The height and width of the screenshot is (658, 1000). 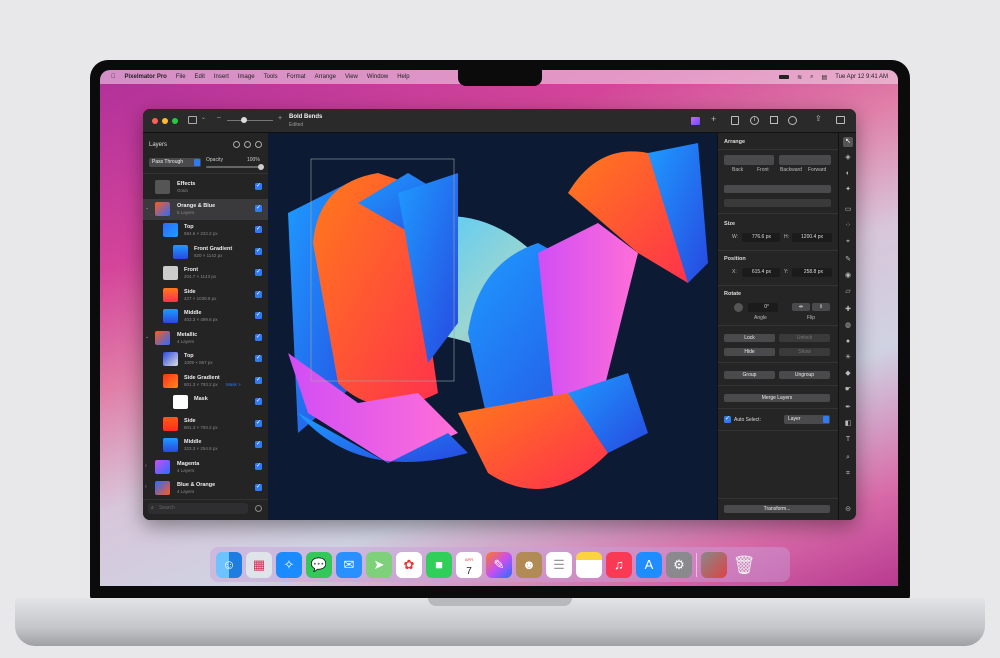 What do you see at coordinates (812, 272) in the screenshot?
I see `y-field: 258.8 px` at bounding box center [812, 272].